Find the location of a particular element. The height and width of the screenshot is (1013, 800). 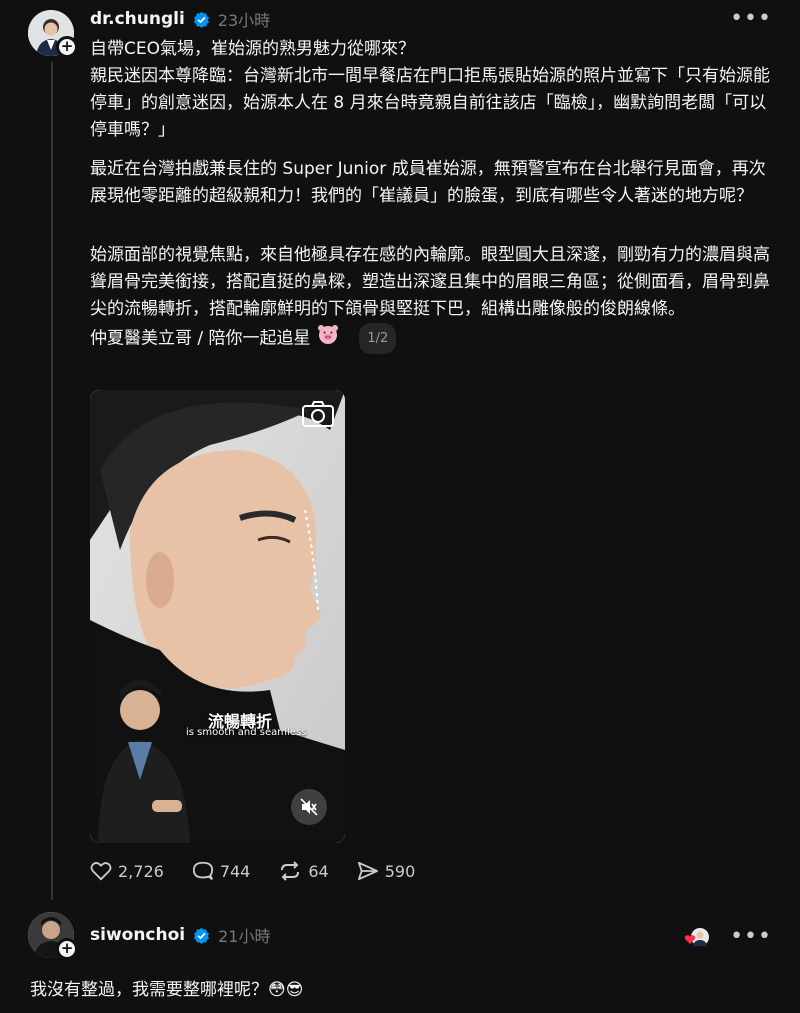

share-button: 590 is located at coordinates (386, 871).